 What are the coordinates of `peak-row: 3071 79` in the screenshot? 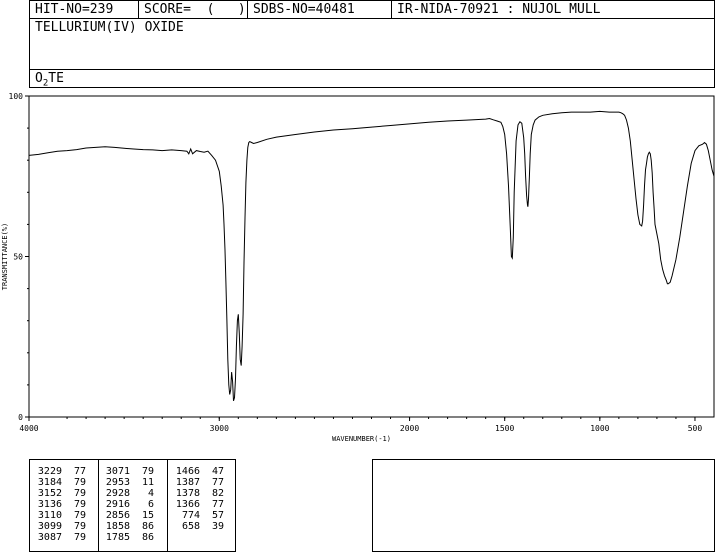 It's located at (127, 471).